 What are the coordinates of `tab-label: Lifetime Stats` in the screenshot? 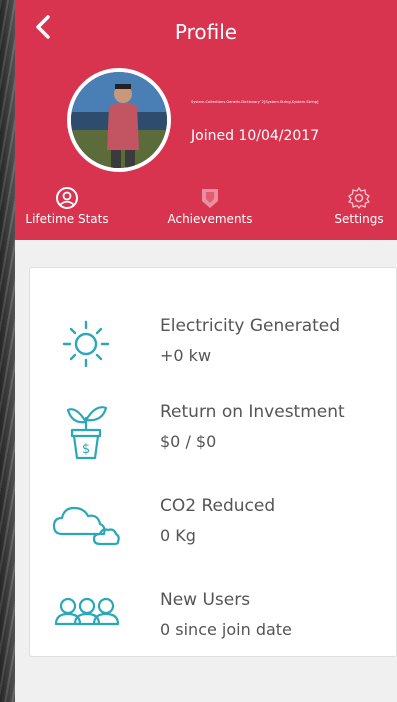 It's located at (67, 219).